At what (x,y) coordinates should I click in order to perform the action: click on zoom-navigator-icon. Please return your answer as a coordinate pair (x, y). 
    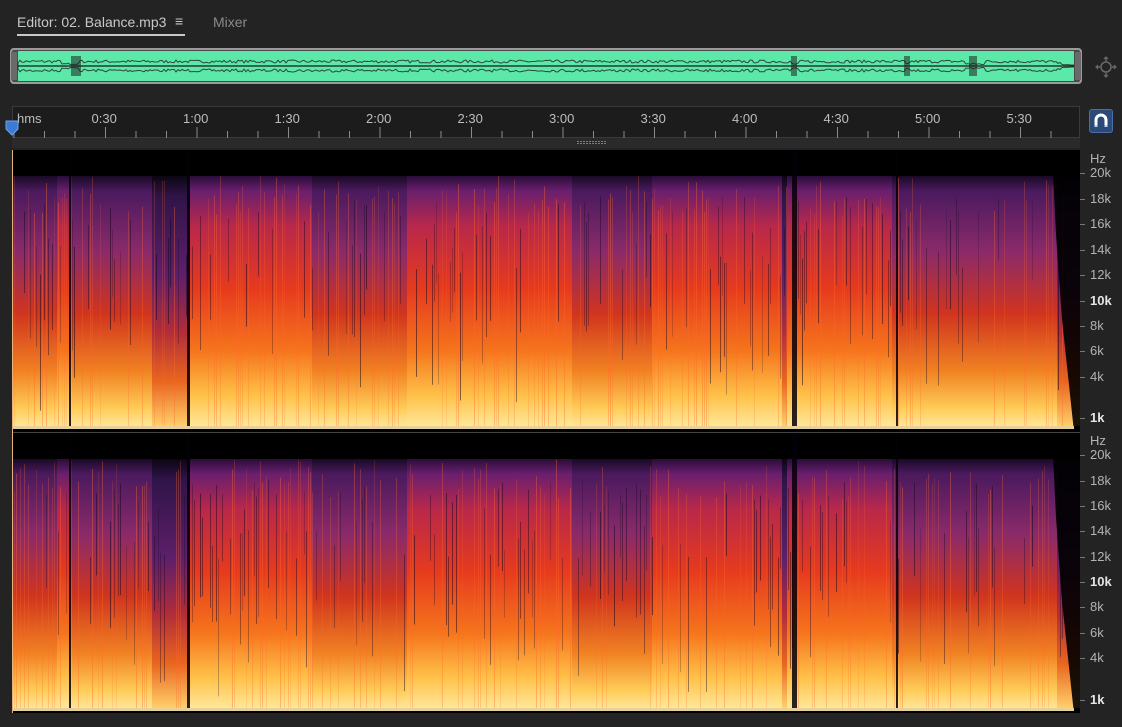
    Looking at the image, I should click on (1106, 67).